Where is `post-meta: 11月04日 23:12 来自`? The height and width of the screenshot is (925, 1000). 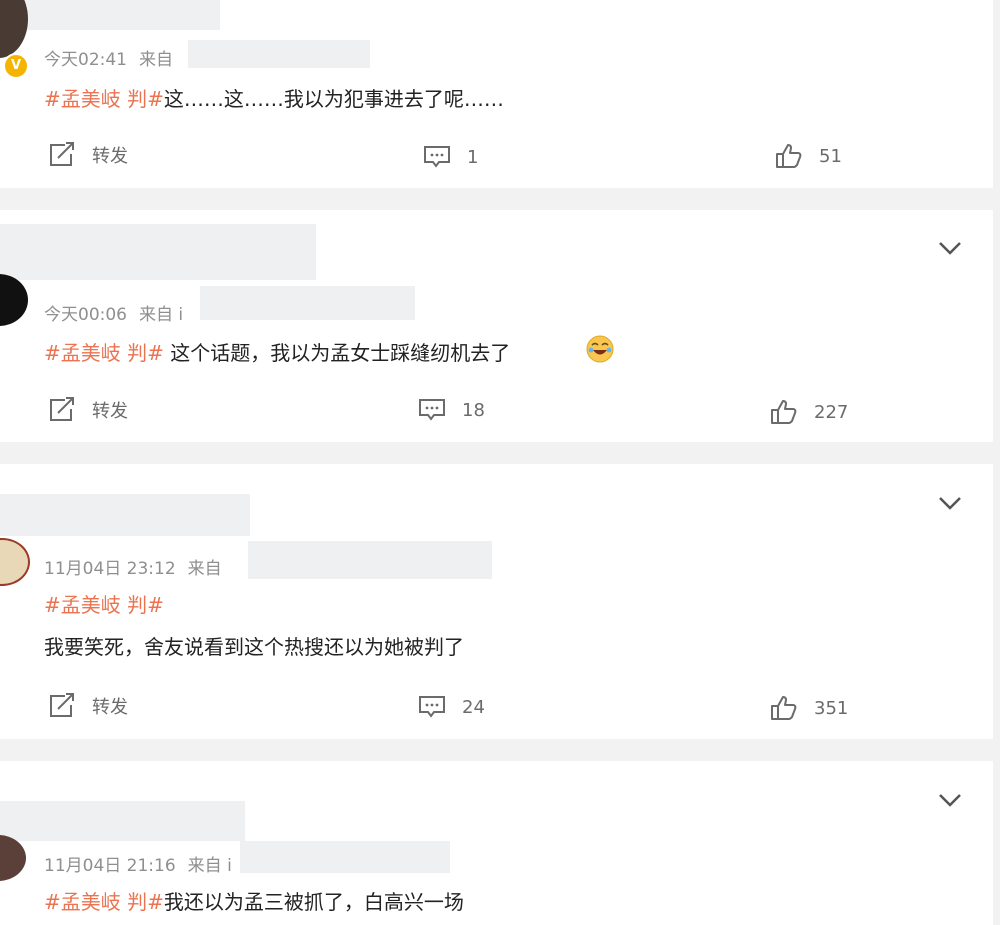
post-meta: 11月04日 23:12 来自 is located at coordinates (133, 566).